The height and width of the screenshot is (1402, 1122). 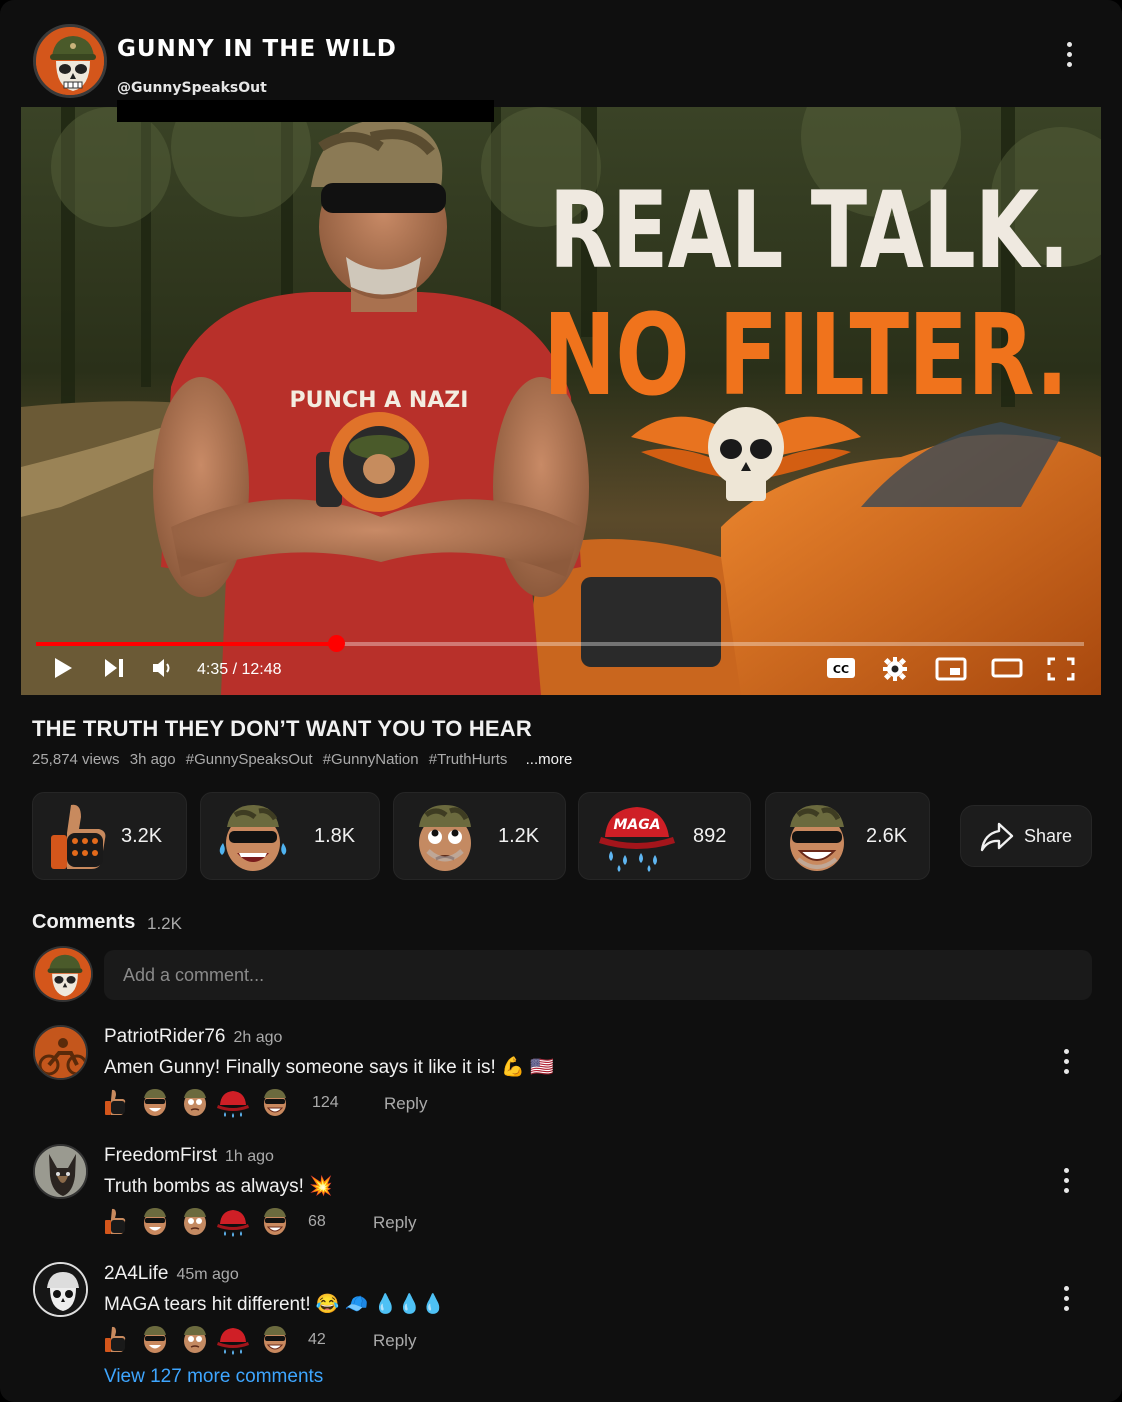 I want to click on player-controls: 4:35 / 12:48 CC, so click(x=561, y=671).